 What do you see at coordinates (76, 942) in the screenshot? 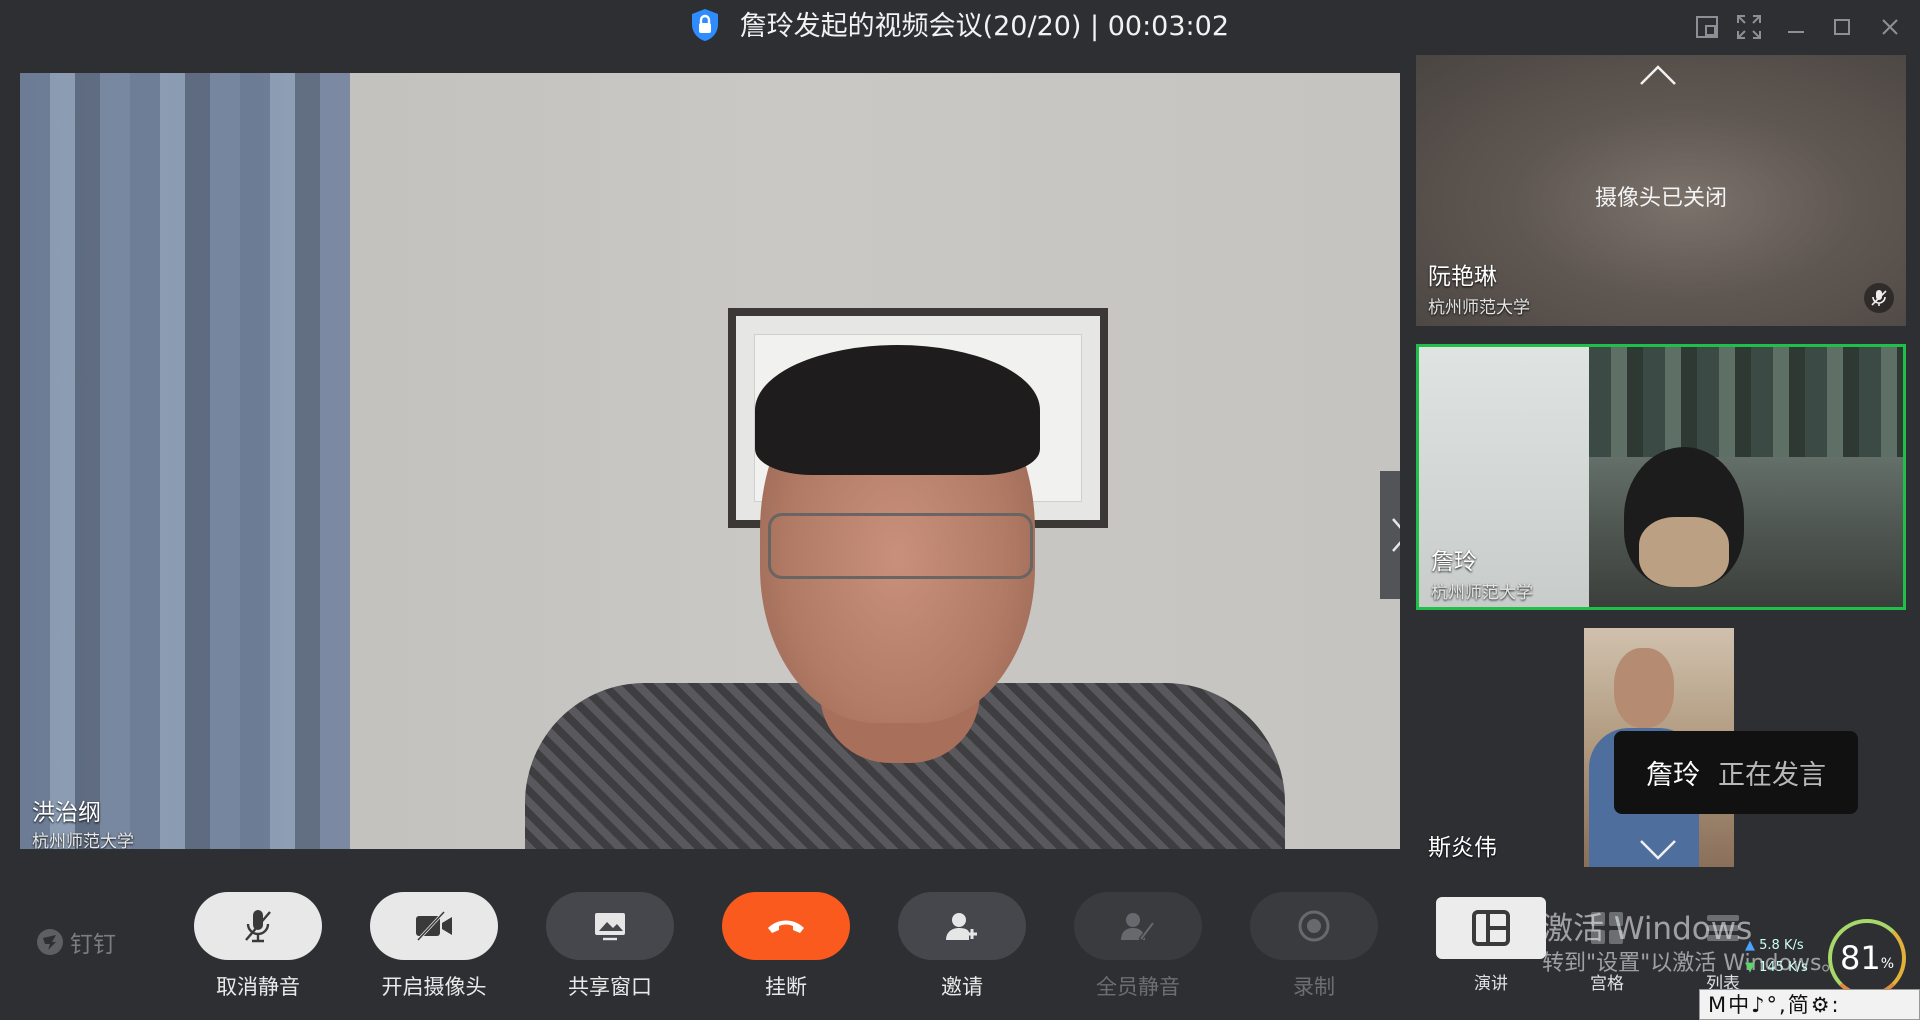
I see `dingtalk-logo: 钉钉` at bounding box center [76, 942].